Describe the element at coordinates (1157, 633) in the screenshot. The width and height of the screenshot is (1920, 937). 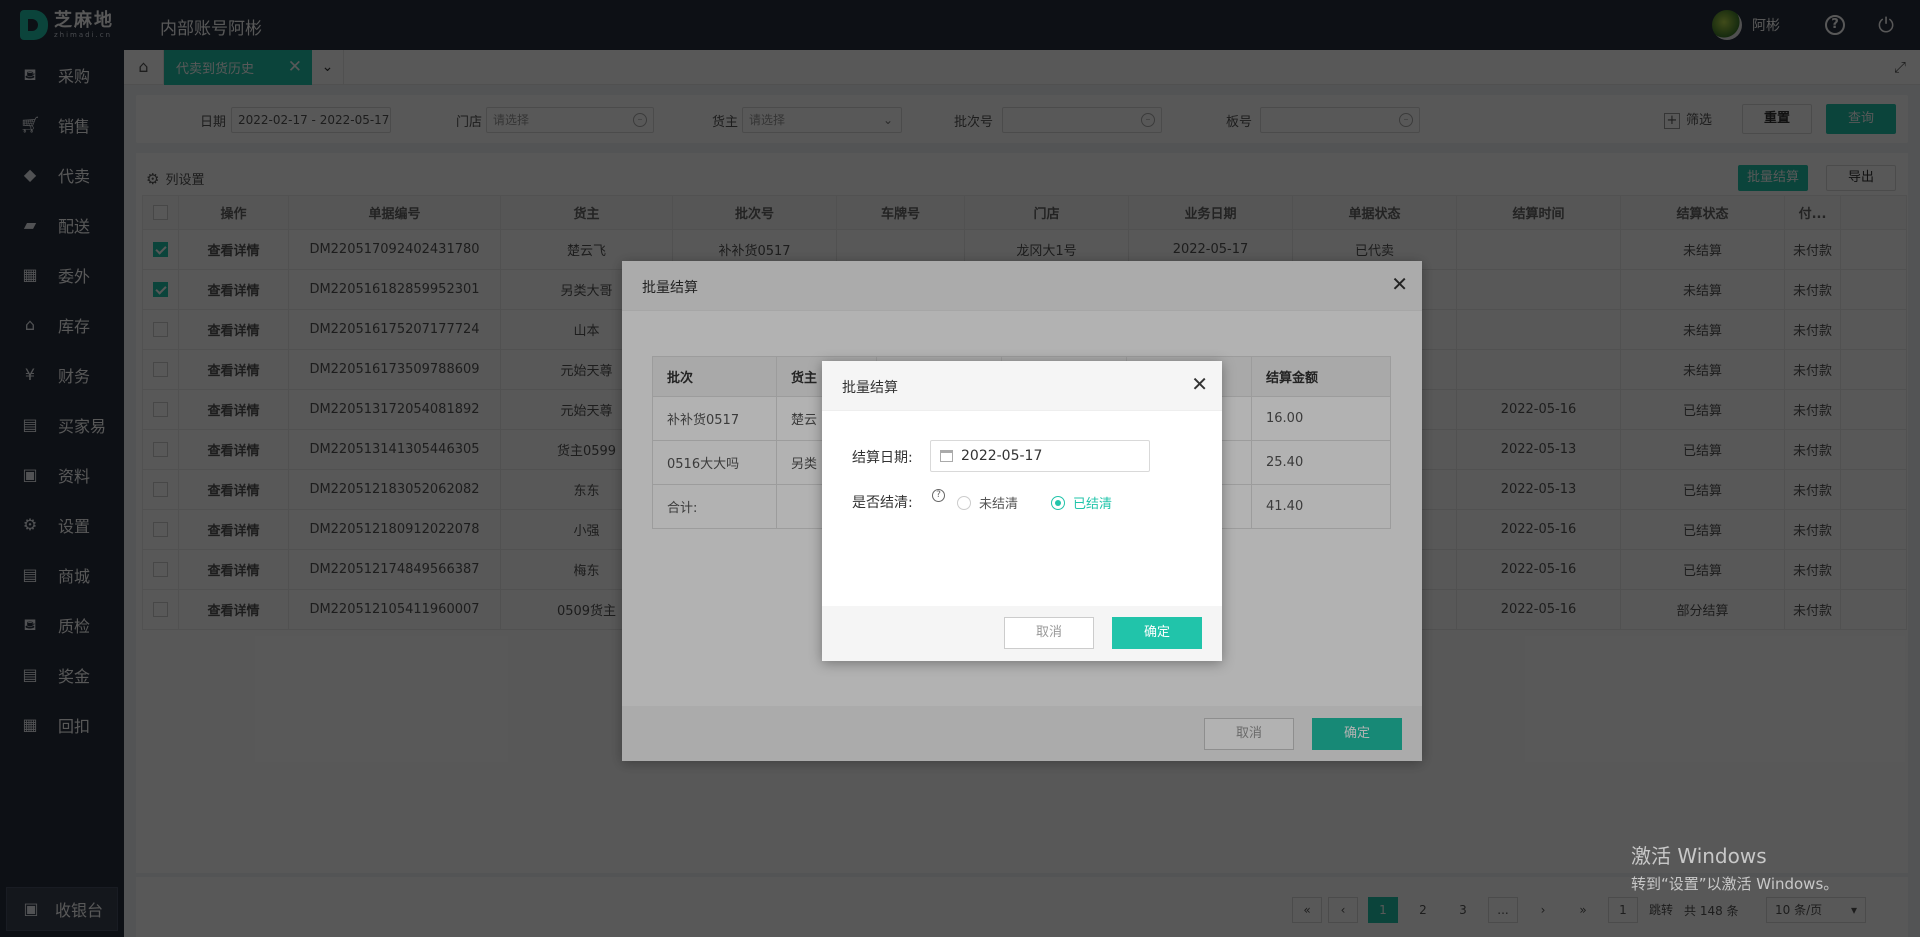
I see `confirm-button: 确定` at that location.